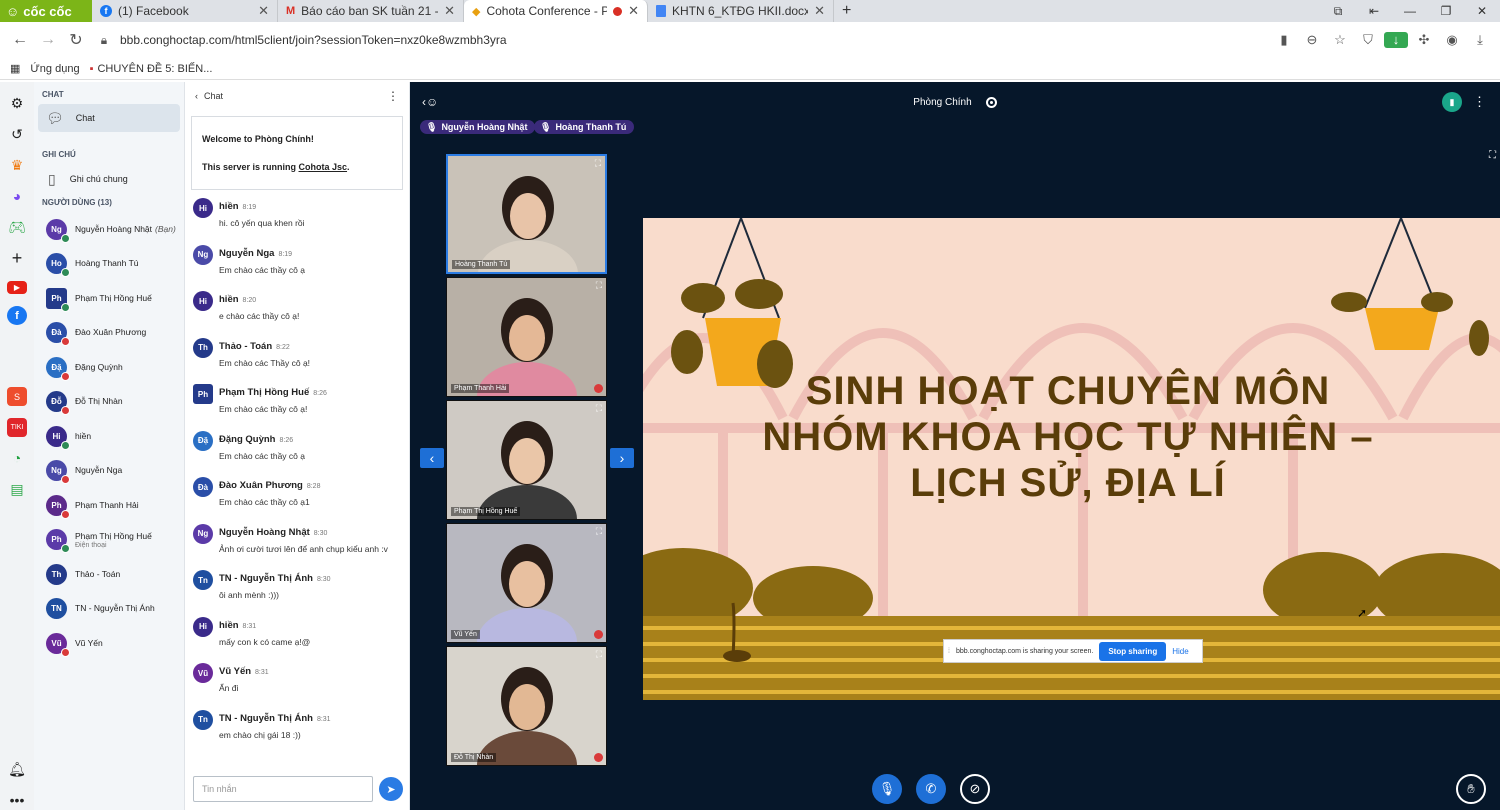 The image size is (1500, 810). Describe the element at coordinates (846, 11) in the screenshot. I see `new-tab-button: +` at that location.